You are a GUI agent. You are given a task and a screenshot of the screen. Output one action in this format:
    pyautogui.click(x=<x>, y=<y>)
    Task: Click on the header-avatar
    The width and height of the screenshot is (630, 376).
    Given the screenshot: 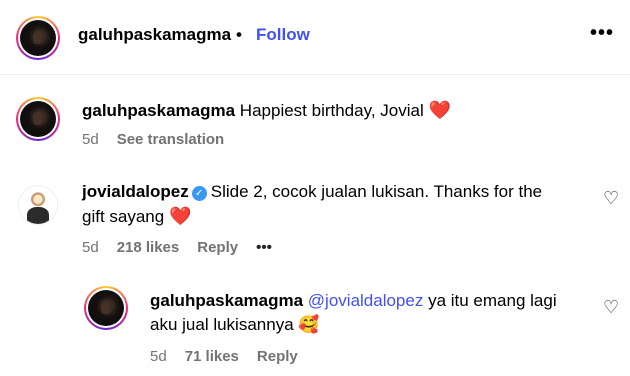 What is the action you would take?
    pyautogui.click(x=38, y=38)
    